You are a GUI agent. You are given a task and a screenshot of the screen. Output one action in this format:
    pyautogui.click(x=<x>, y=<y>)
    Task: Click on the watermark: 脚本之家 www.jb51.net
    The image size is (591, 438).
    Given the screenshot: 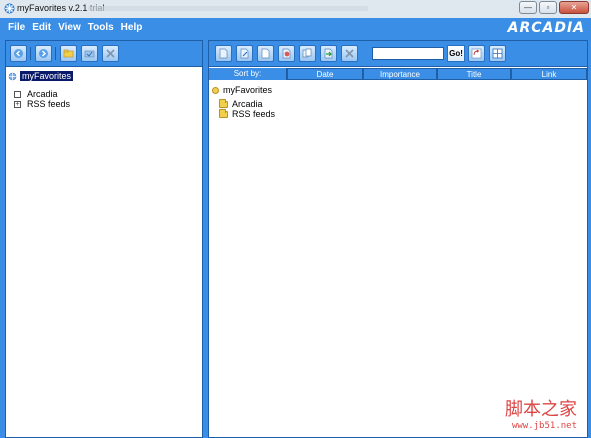 What is the action you would take?
    pyautogui.click(x=541, y=413)
    